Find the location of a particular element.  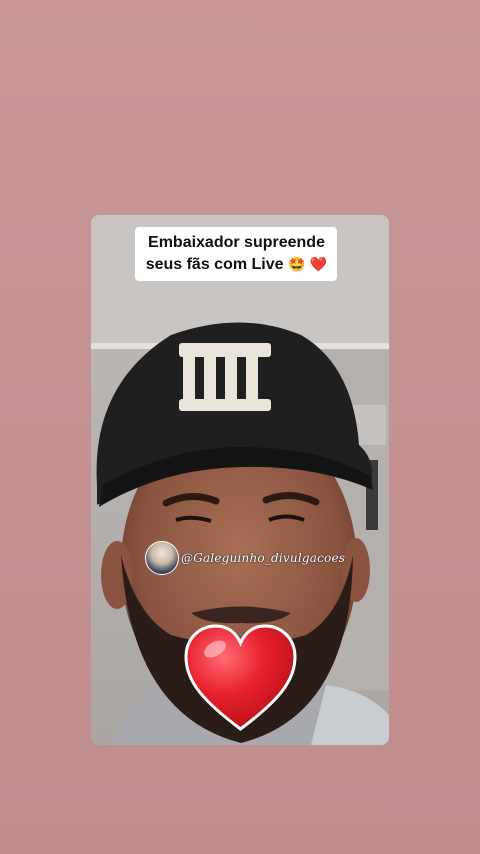

red-heart-emoji-icon: ❤️ is located at coordinates (318, 265).